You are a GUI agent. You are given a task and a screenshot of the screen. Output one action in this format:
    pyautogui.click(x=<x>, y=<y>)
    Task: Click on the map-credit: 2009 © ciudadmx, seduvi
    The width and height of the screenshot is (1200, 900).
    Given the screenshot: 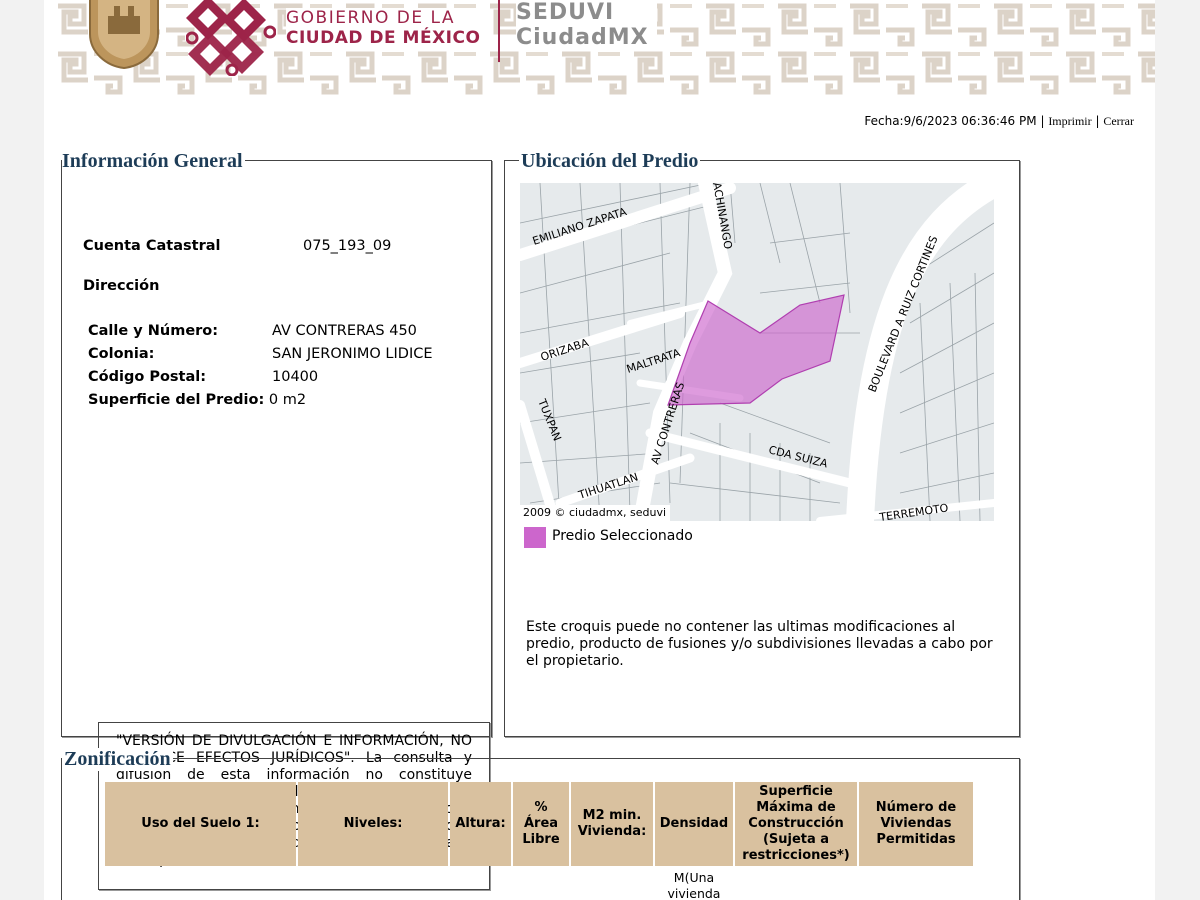 What is the action you would take?
    pyautogui.click(x=595, y=513)
    